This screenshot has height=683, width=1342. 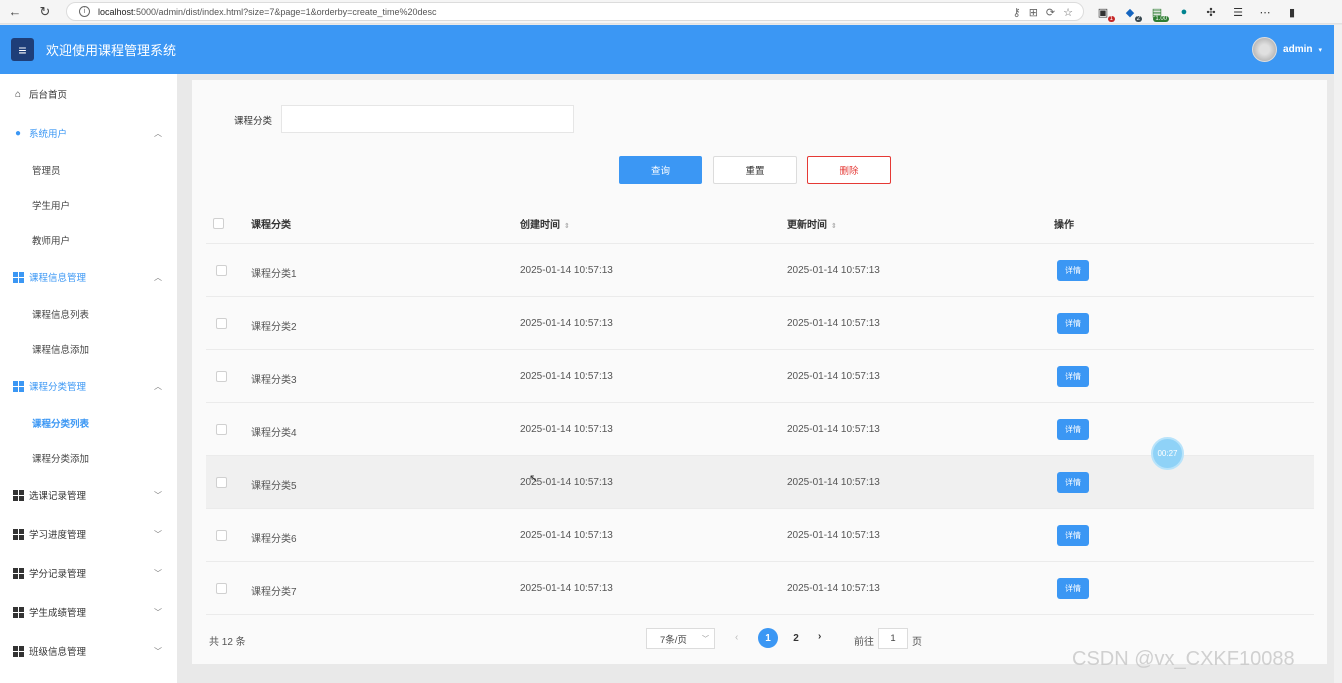 What do you see at coordinates (1158, 13) in the screenshot?
I see `extension-icon: ▤ 1.00` at bounding box center [1158, 13].